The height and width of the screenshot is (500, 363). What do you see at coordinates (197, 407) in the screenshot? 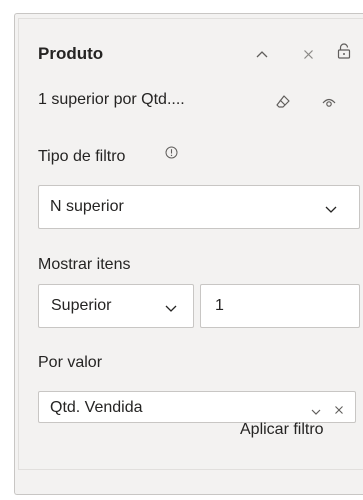
I see `by-value-field-well: Qtd. Vendida` at bounding box center [197, 407].